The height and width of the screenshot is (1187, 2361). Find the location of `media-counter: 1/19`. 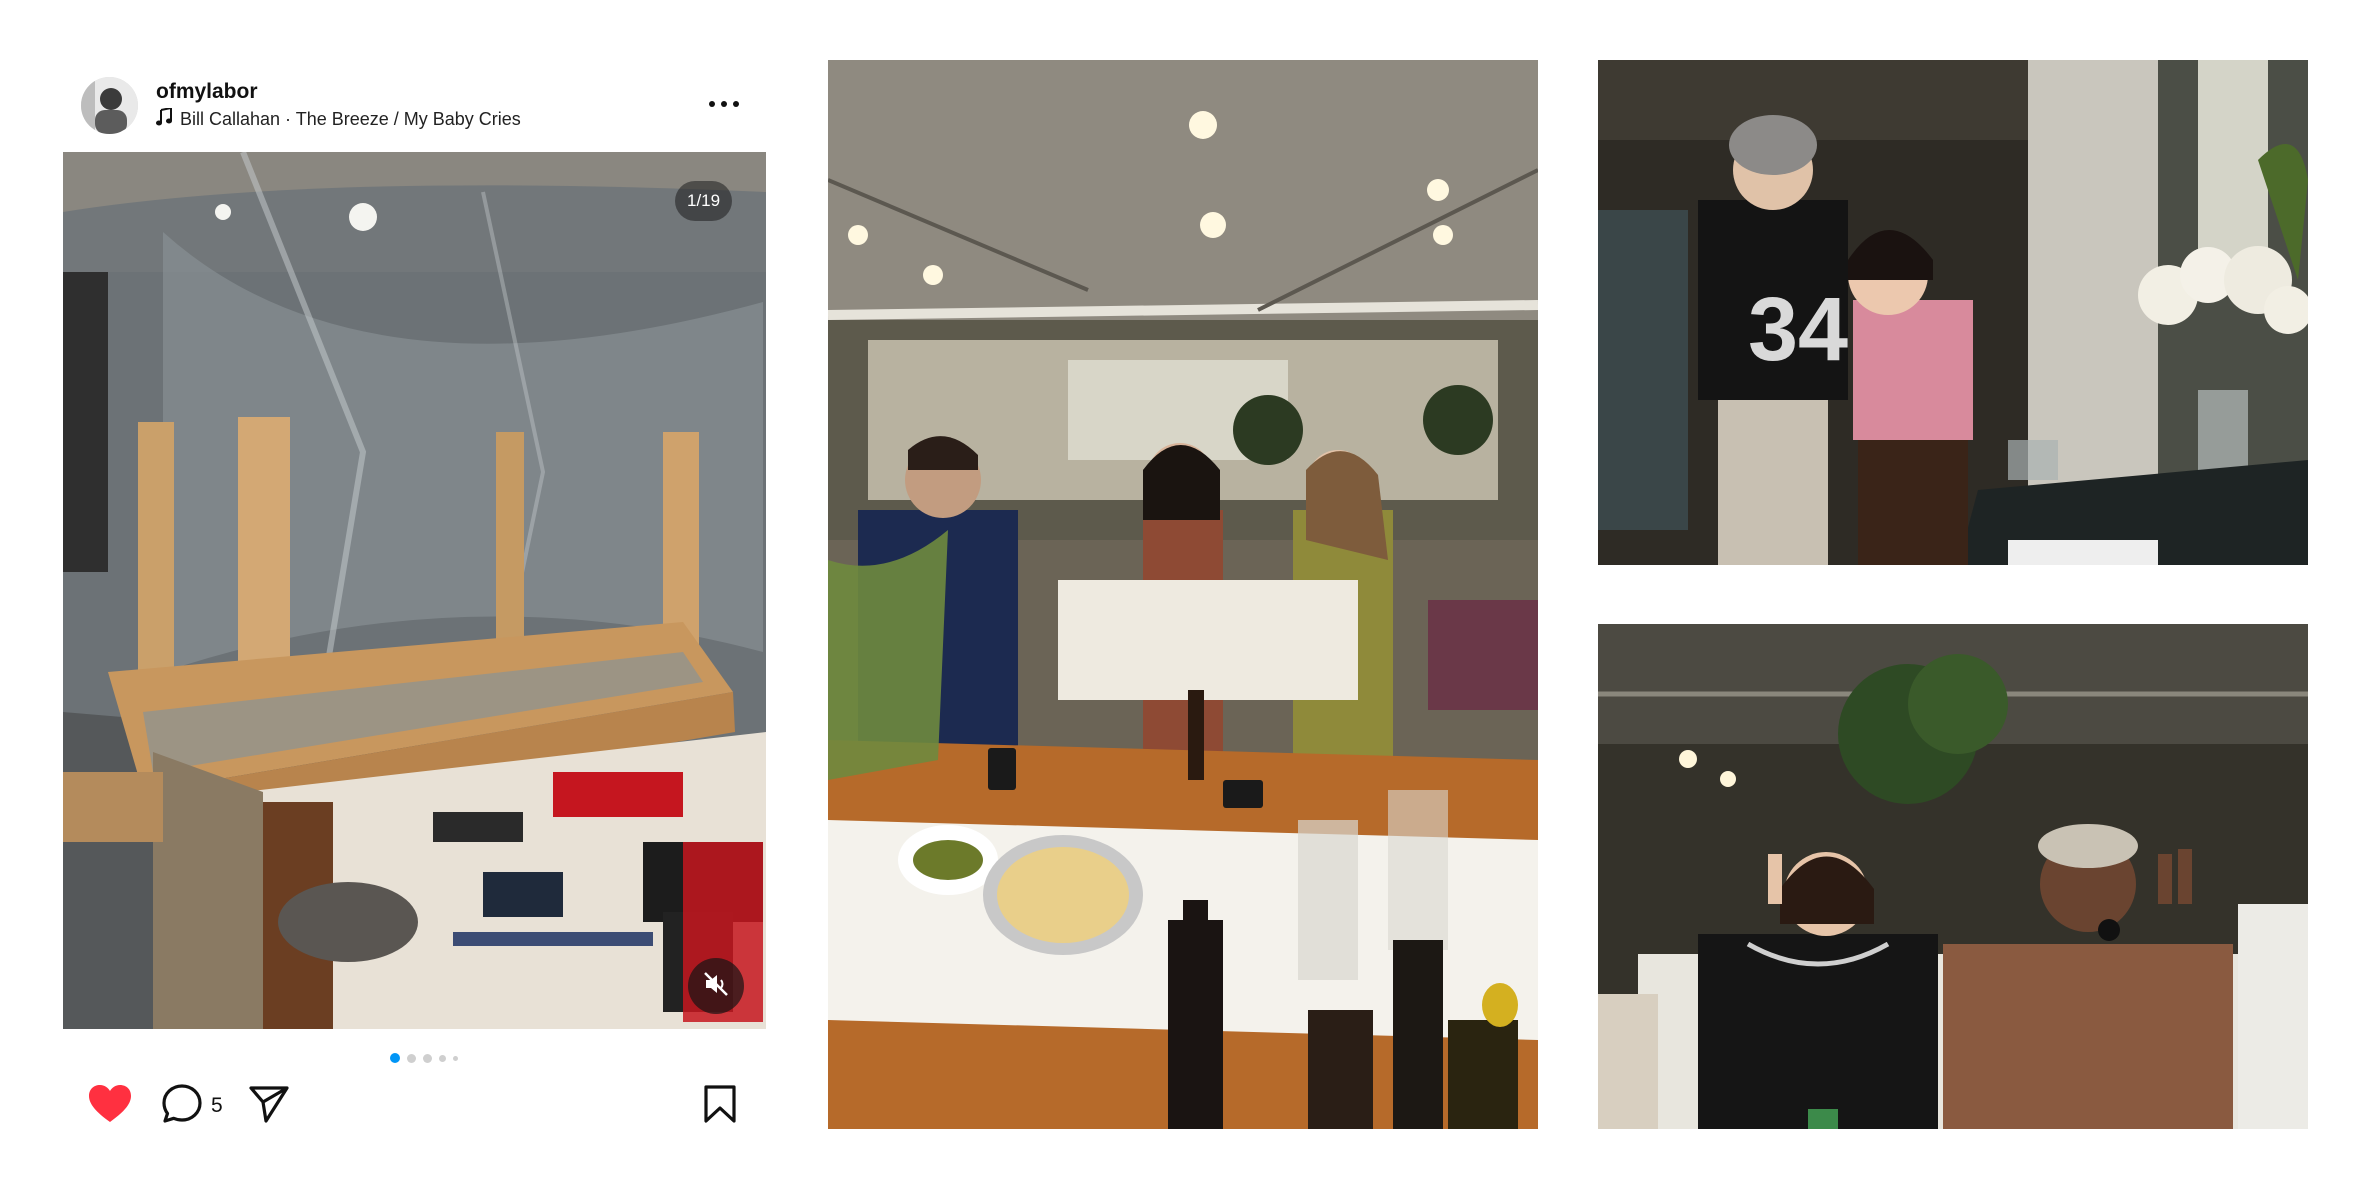

media-counter: 1/19 is located at coordinates (704, 201).